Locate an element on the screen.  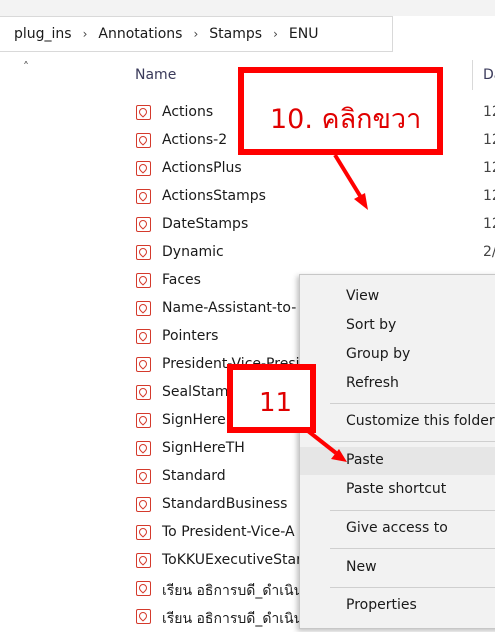
menu-item-label: Refresh is located at coordinates (372, 383).